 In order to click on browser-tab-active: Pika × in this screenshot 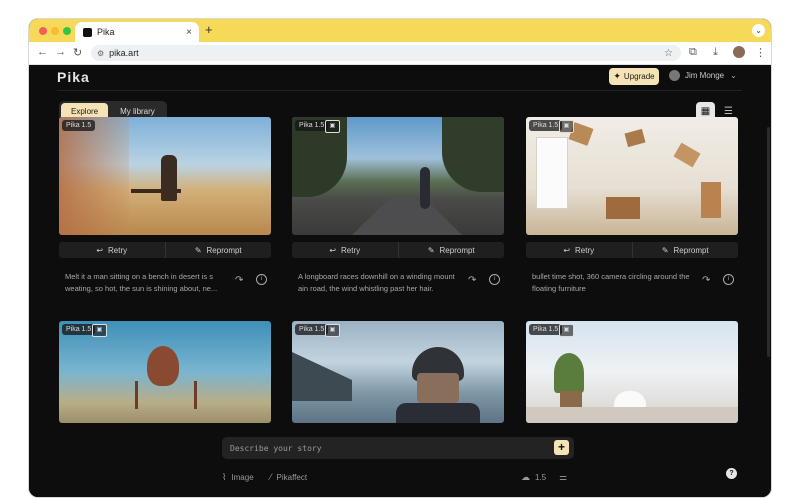, I will do `click(137, 32)`.